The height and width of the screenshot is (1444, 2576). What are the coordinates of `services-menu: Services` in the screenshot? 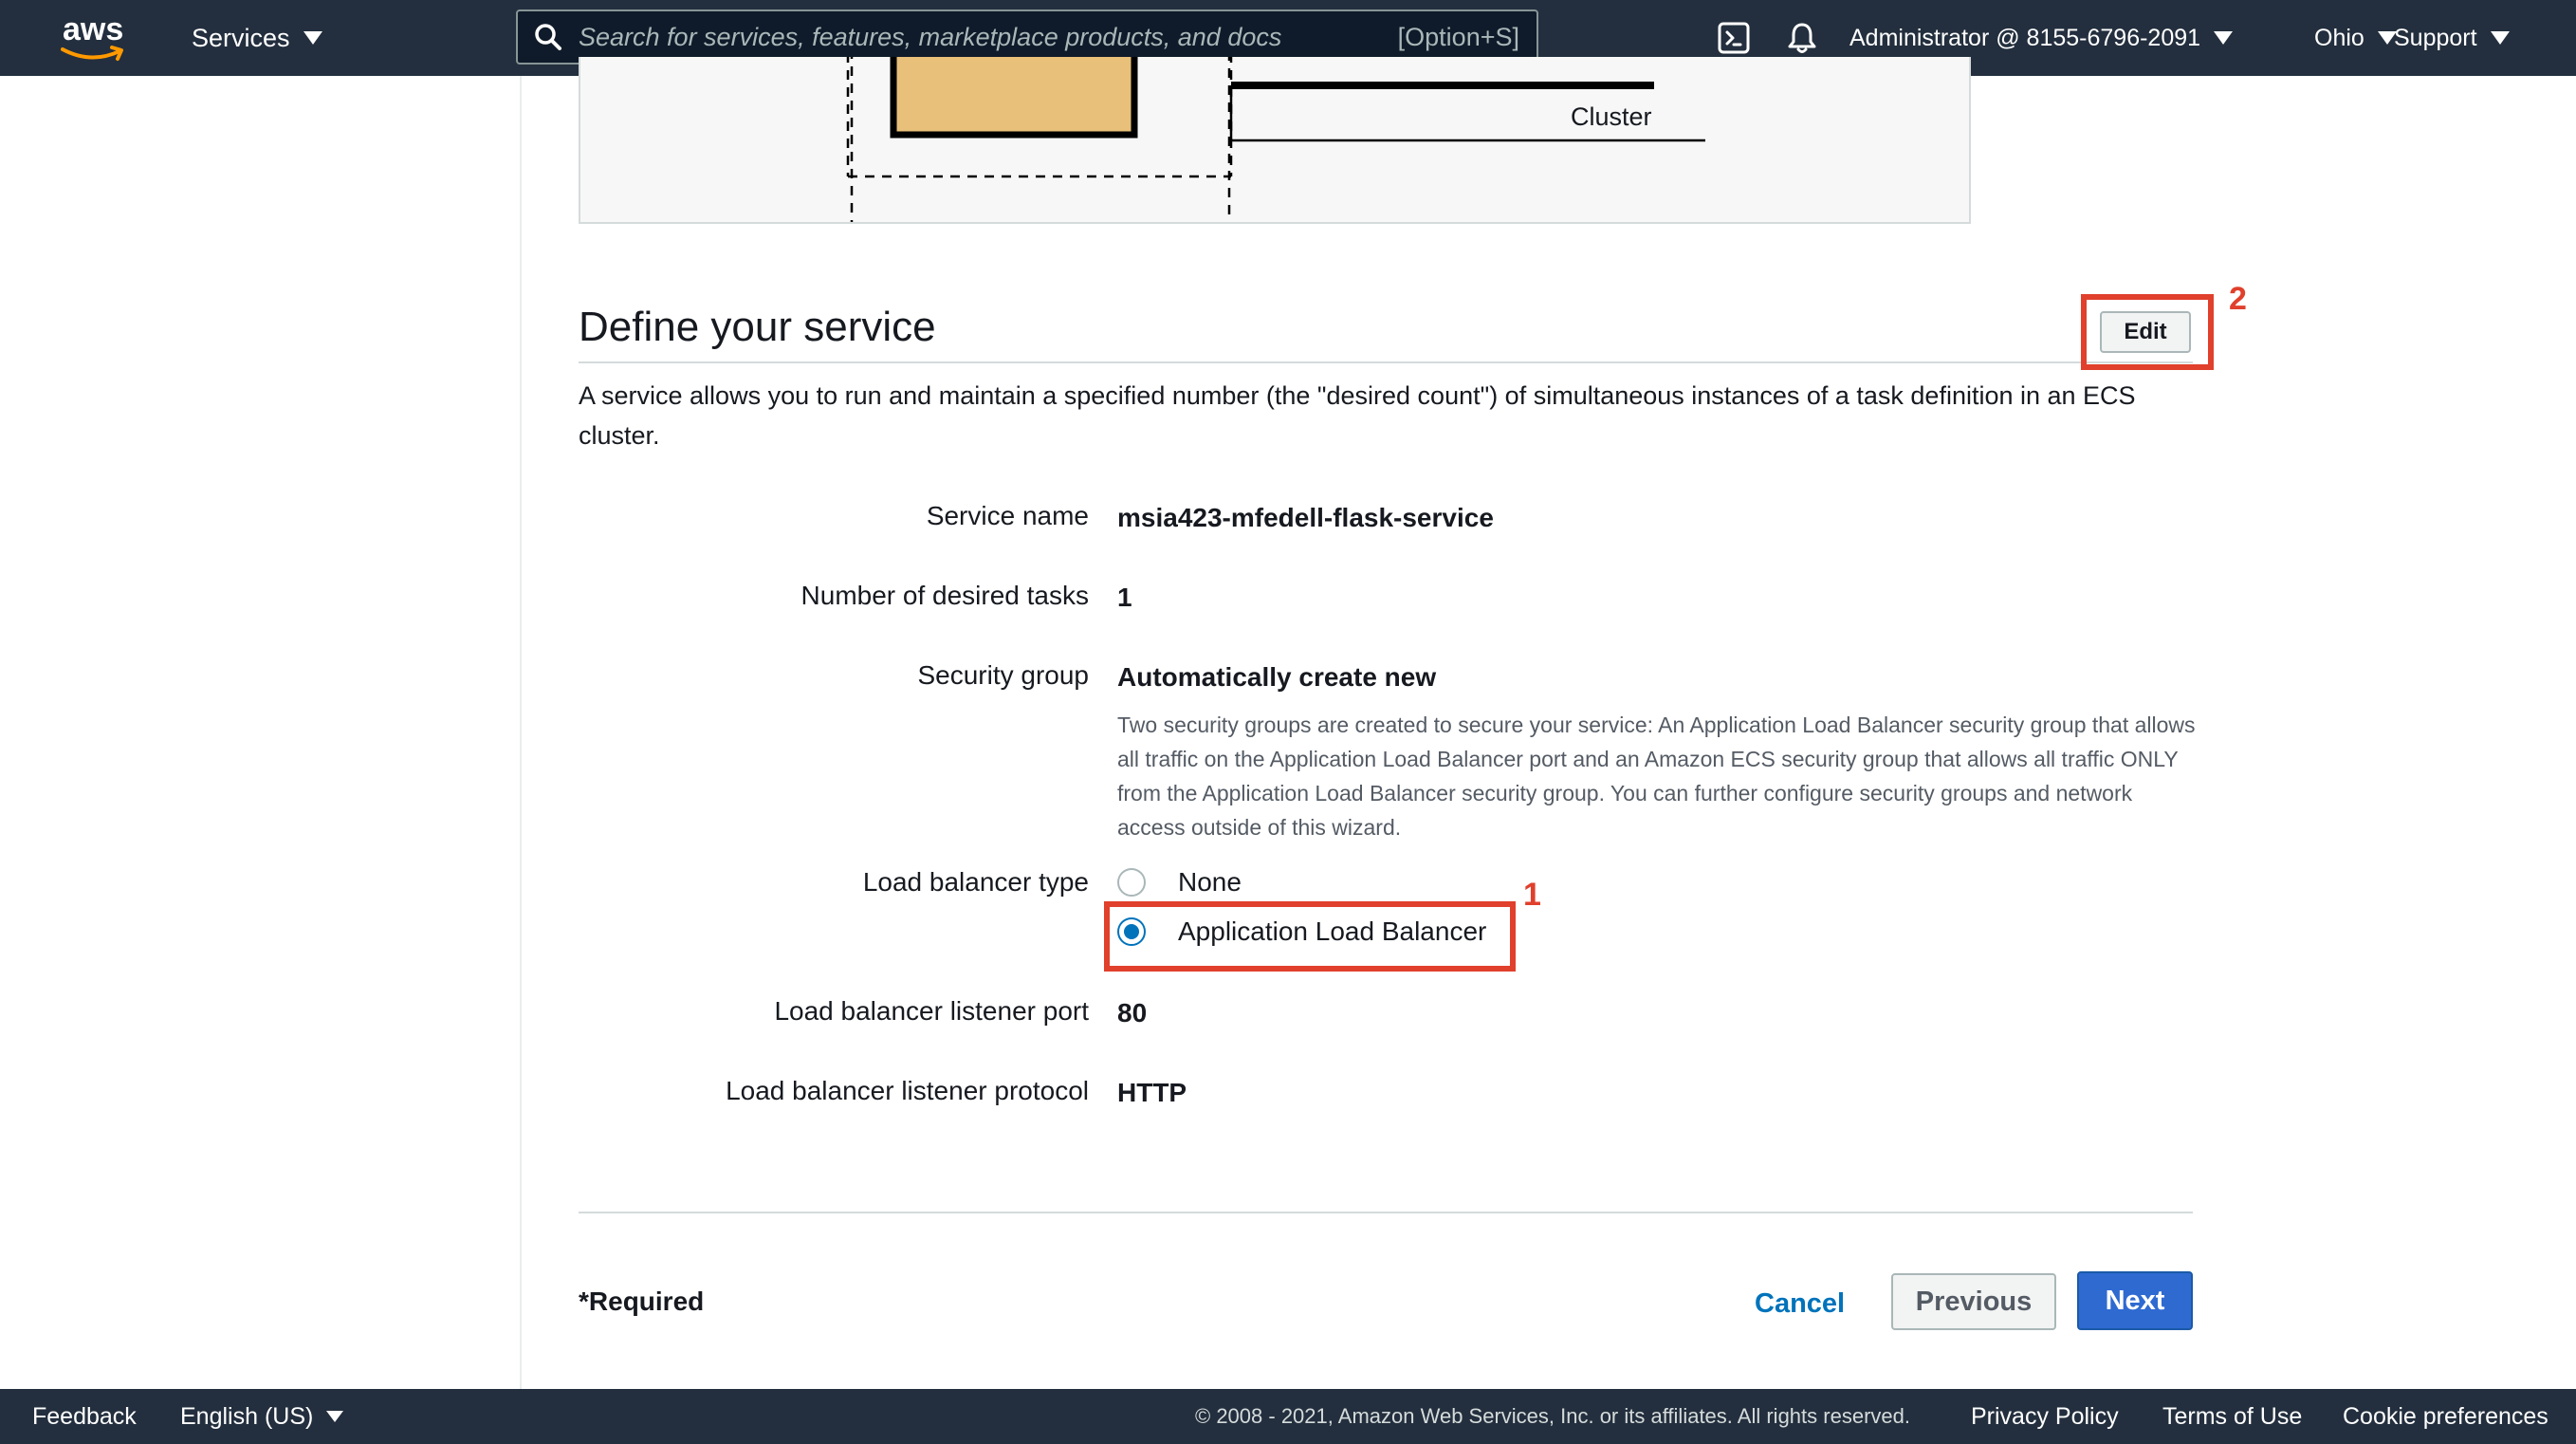 It's located at (257, 38).